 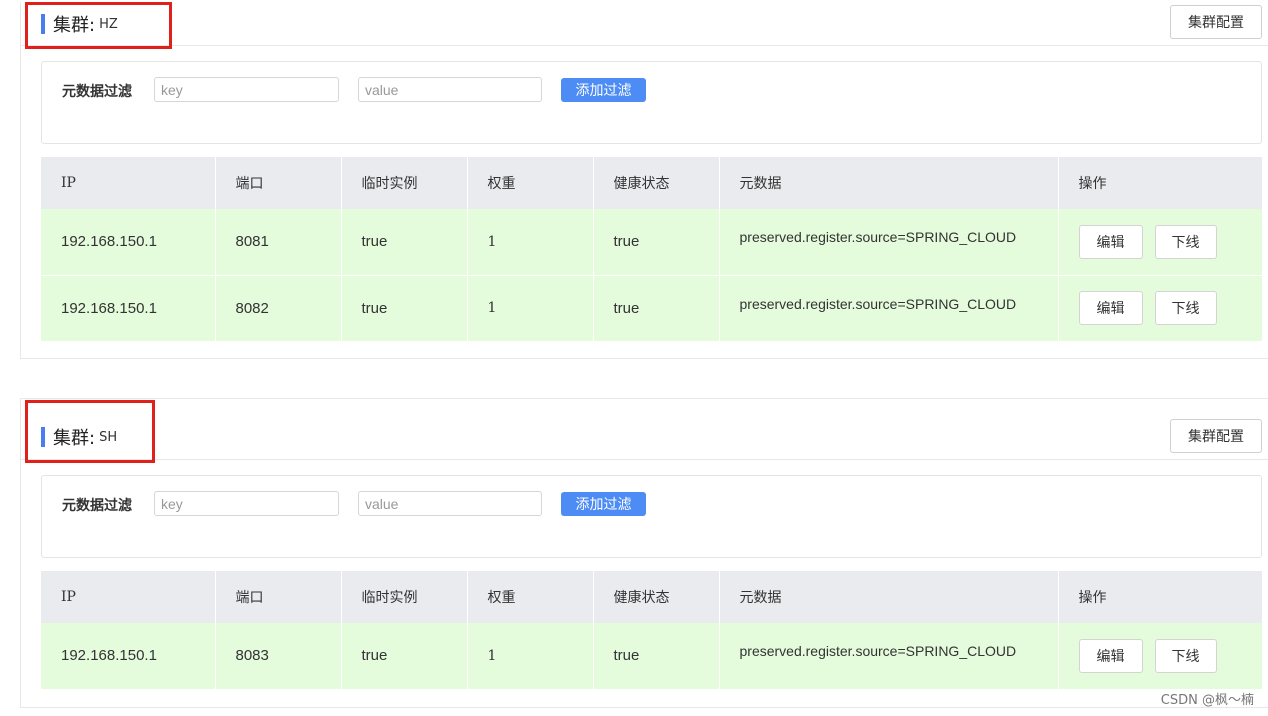 I want to click on cluster-header: 集群: HZ 集群配置, so click(x=644, y=24).